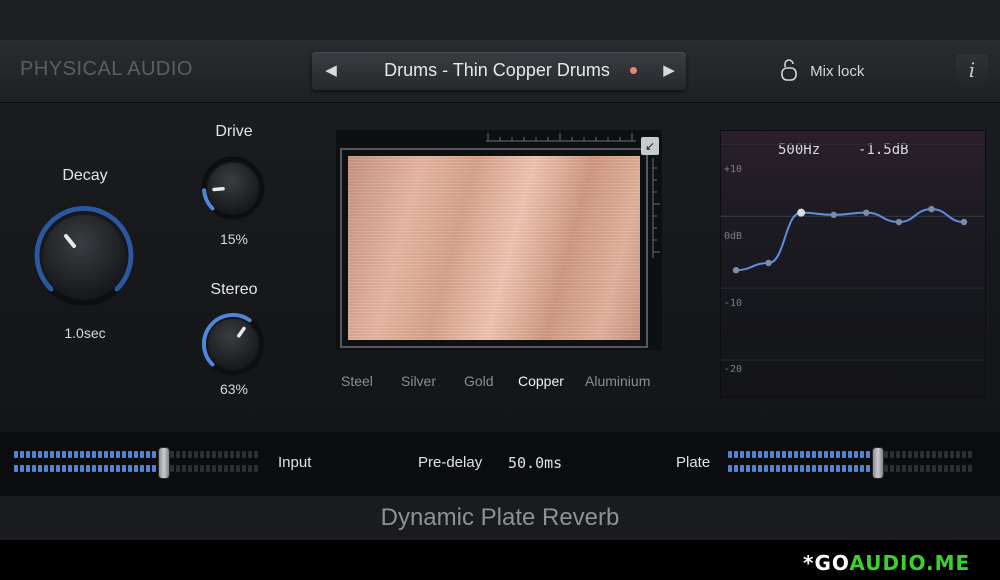 Image resolution: width=1000 pixels, height=580 pixels. Describe the element at coordinates (357, 381) in the screenshot. I see `material-option-steel: Steel` at that location.